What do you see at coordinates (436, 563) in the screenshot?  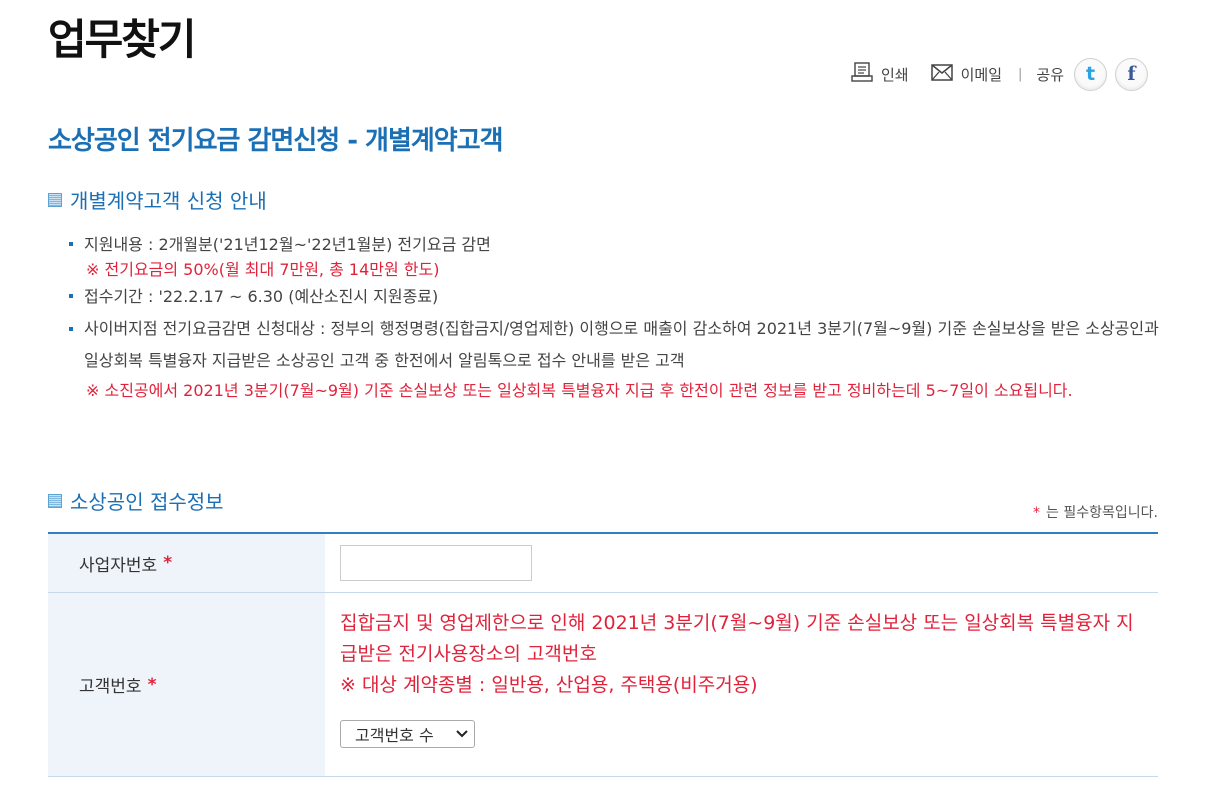 I see `business-number-input` at bounding box center [436, 563].